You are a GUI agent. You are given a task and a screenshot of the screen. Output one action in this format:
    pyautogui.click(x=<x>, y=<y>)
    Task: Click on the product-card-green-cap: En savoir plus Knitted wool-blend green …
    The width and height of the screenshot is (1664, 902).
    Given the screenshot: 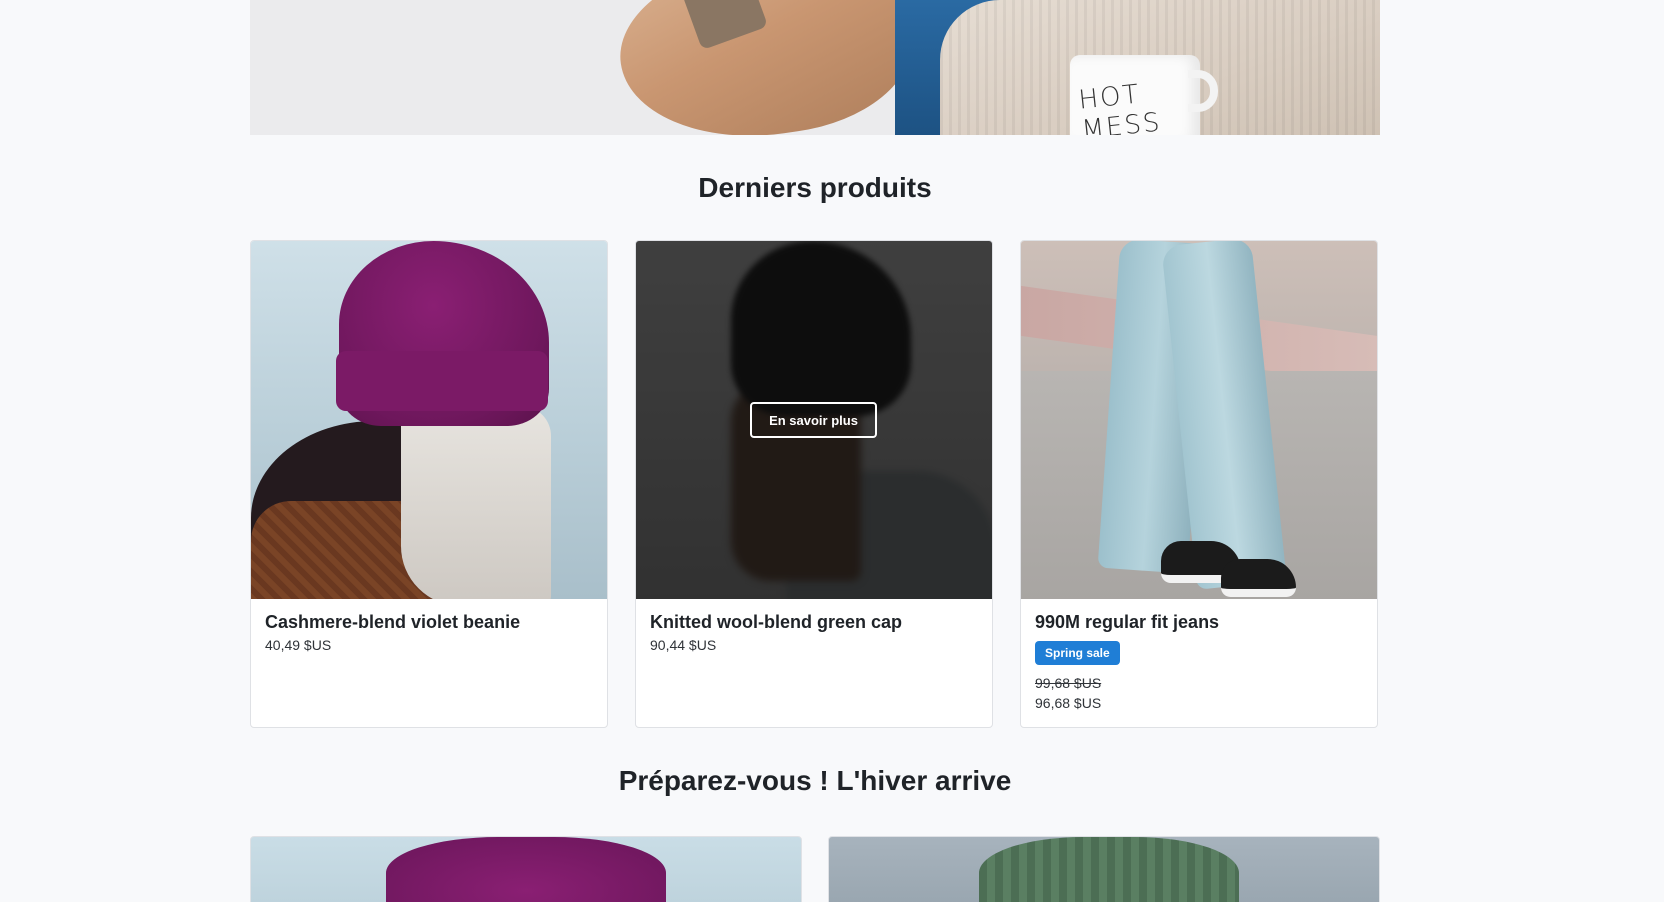 What is the action you would take?
    pyautogui.click(x=814, y=484)
    